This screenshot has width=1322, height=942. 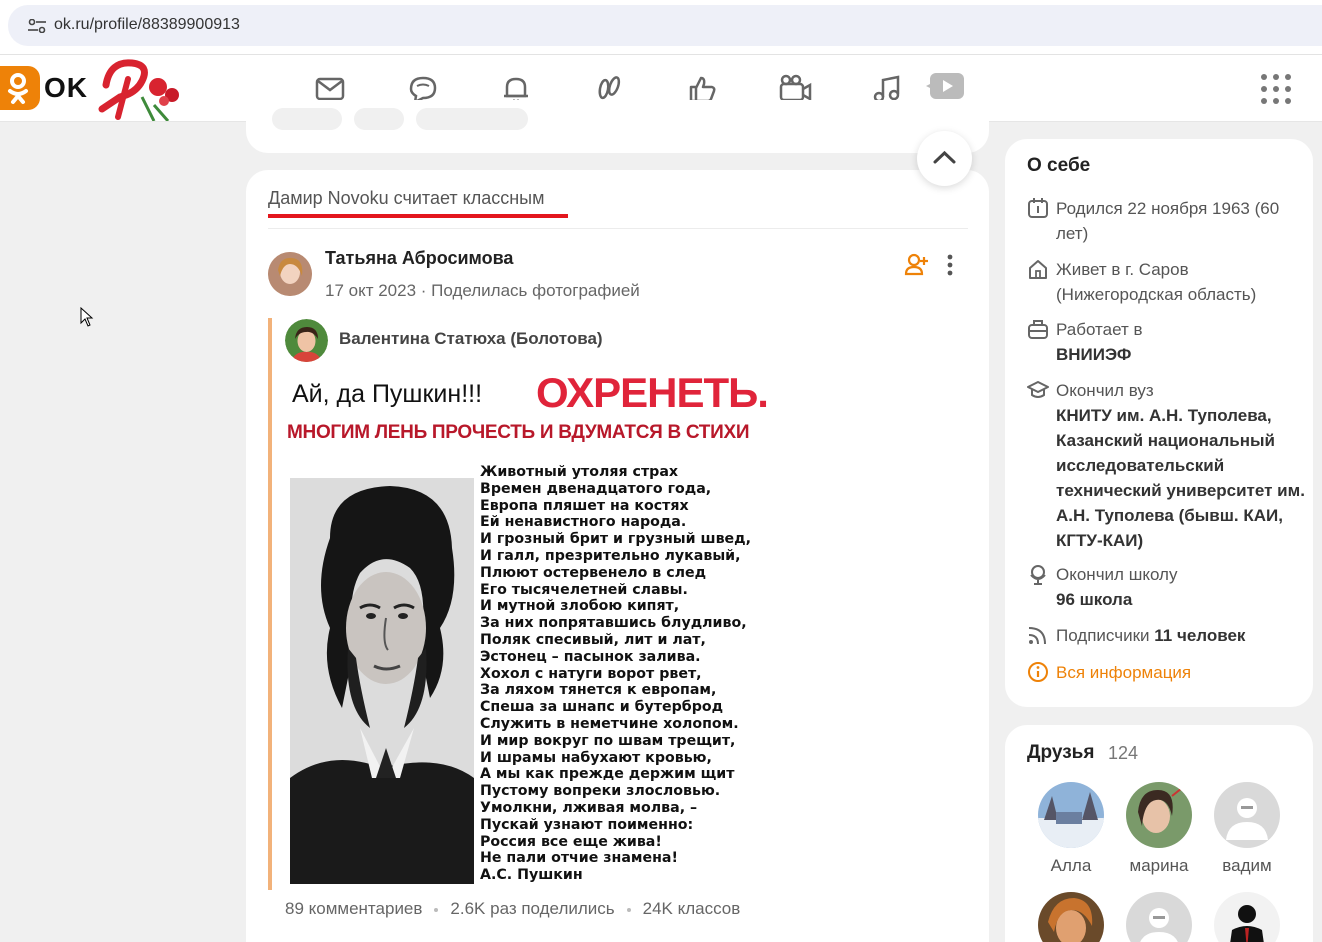 I want to click on friends-card: Друзья 124 Алла марина вадим, so click(x=1159, y=833).